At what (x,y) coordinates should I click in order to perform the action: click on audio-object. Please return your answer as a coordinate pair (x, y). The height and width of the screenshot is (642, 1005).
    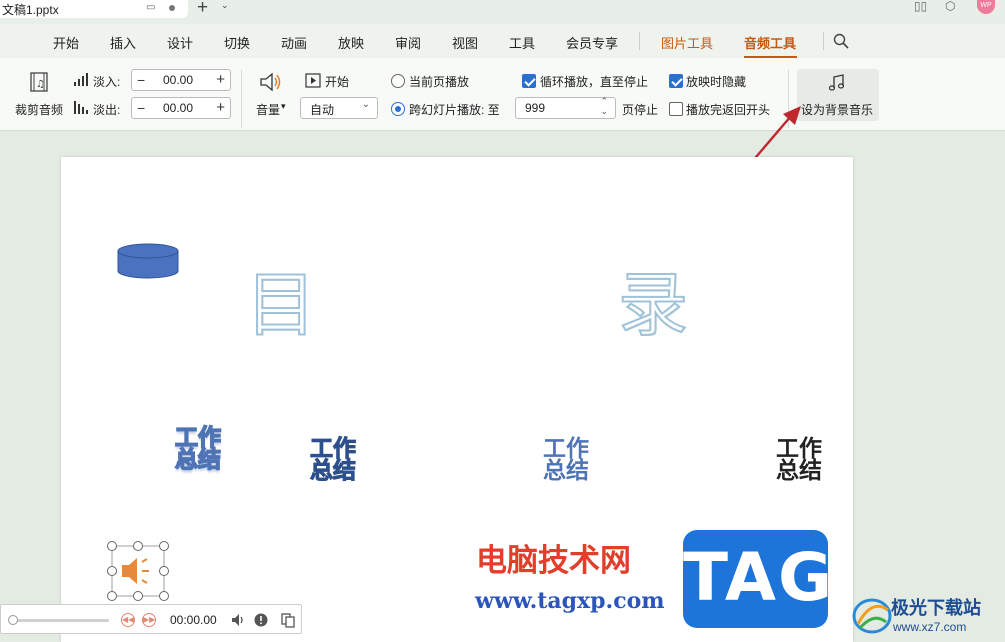
    Looking at the image, I should click on (138, 572).